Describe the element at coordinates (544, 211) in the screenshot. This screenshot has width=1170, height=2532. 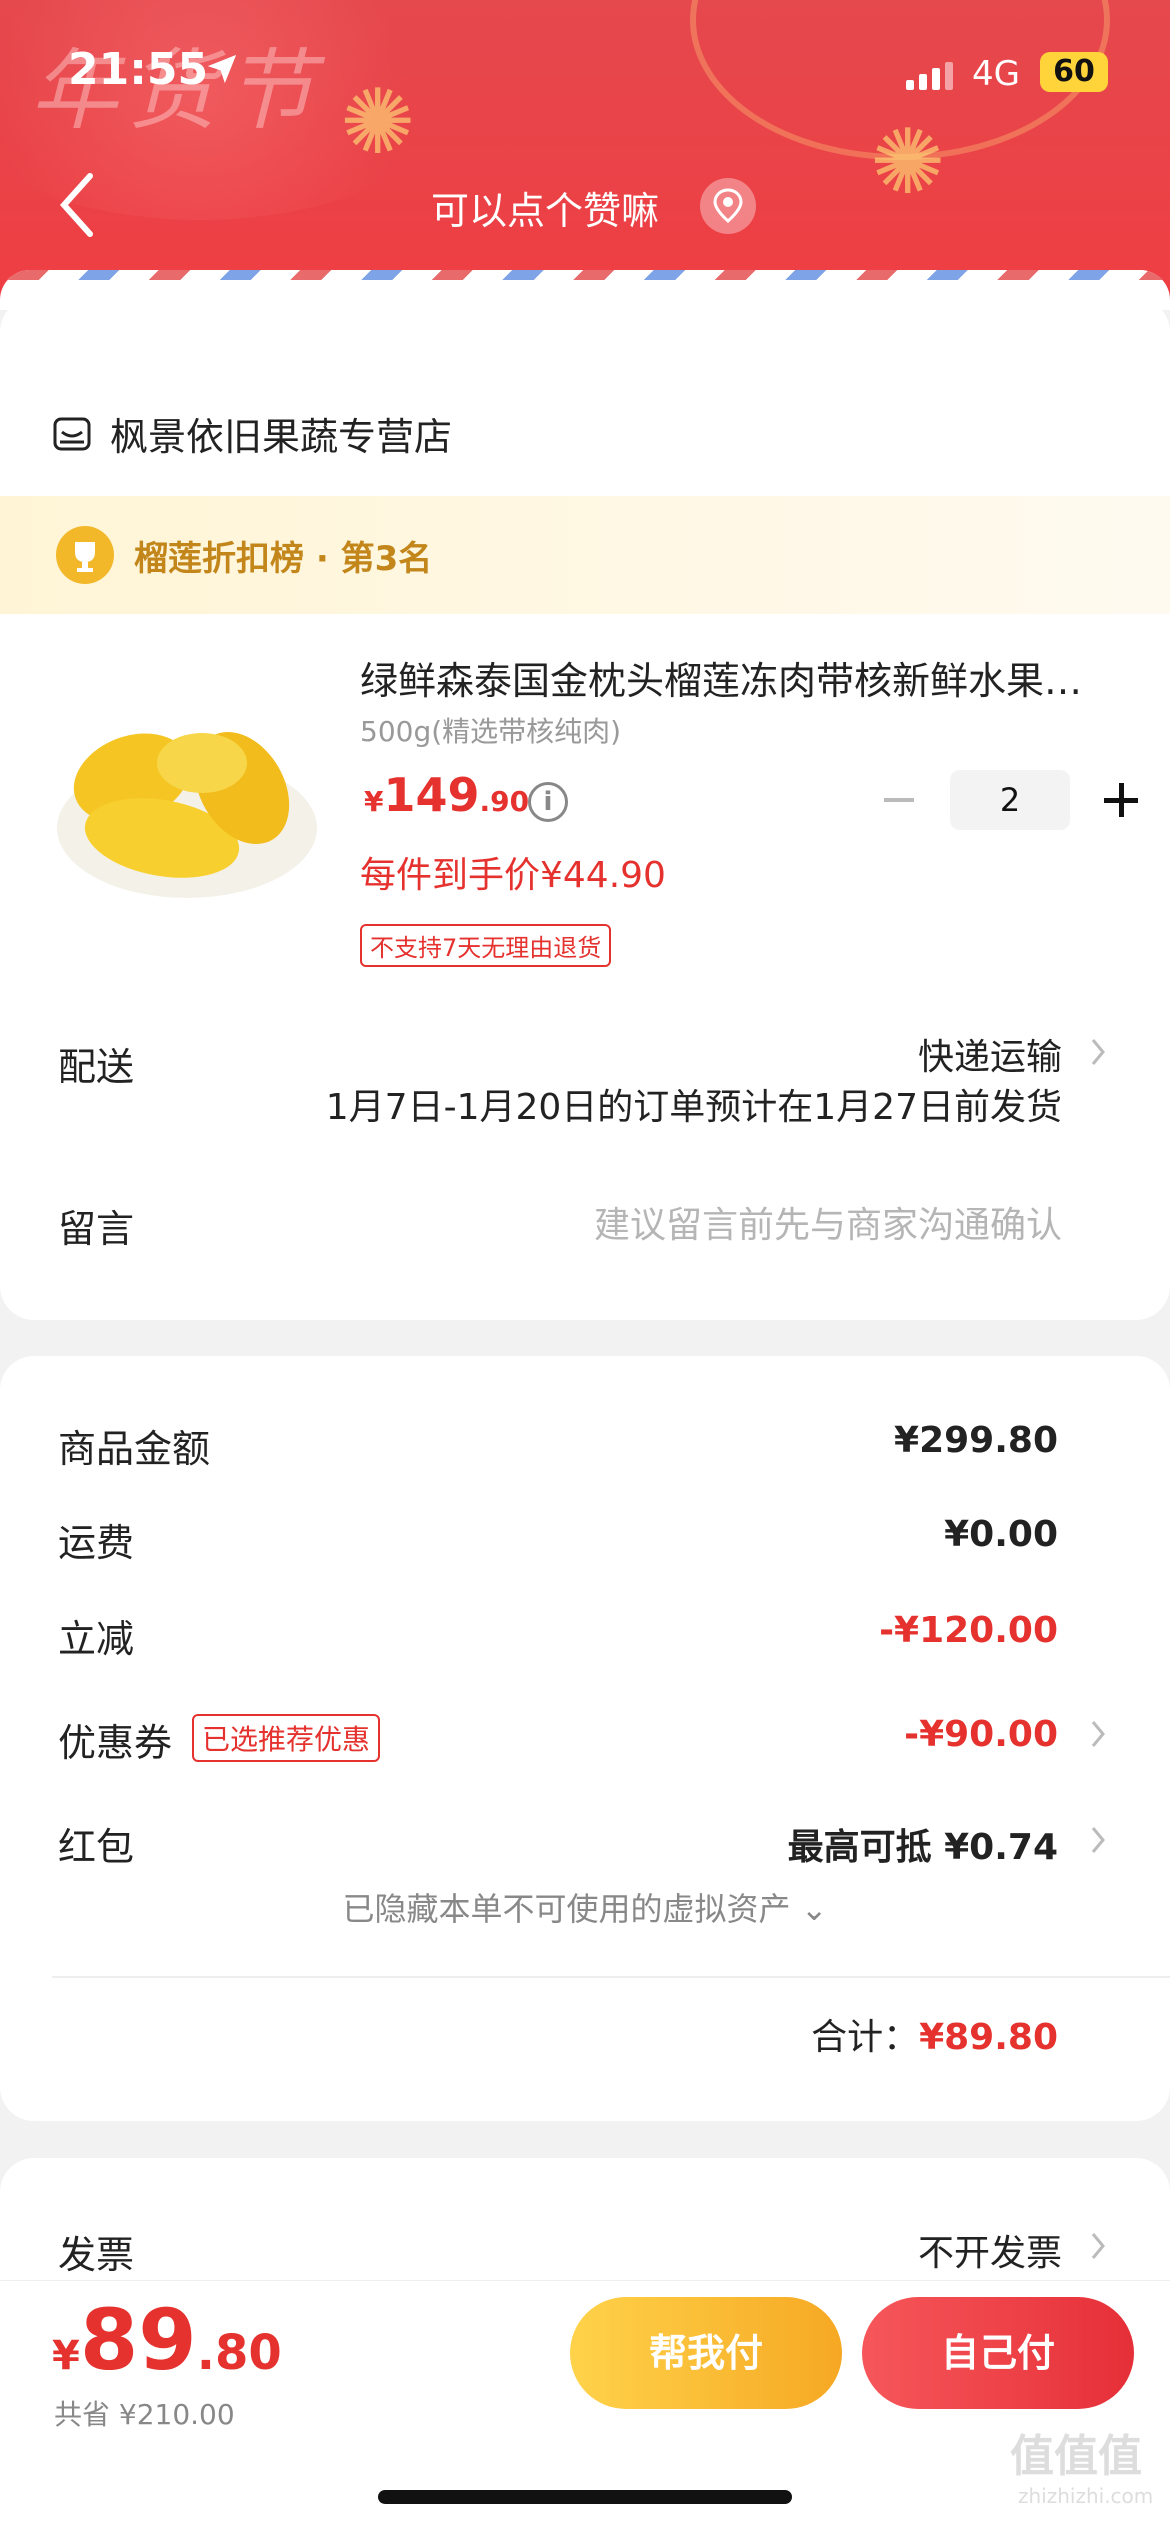
I see `page-title: 可以点个赞嘛` at that location.